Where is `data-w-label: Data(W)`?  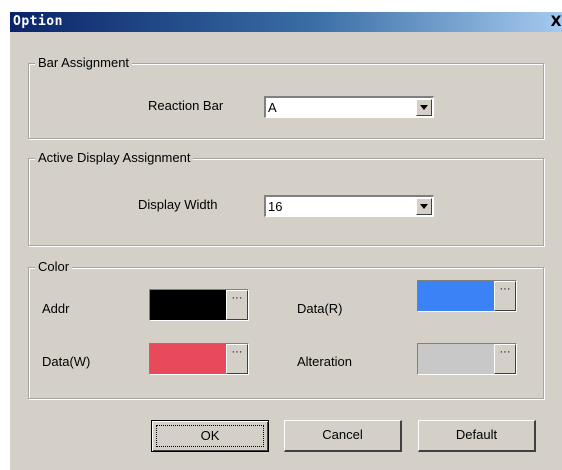 data-w-label: Data(W) is located at coordinates (66, 361).